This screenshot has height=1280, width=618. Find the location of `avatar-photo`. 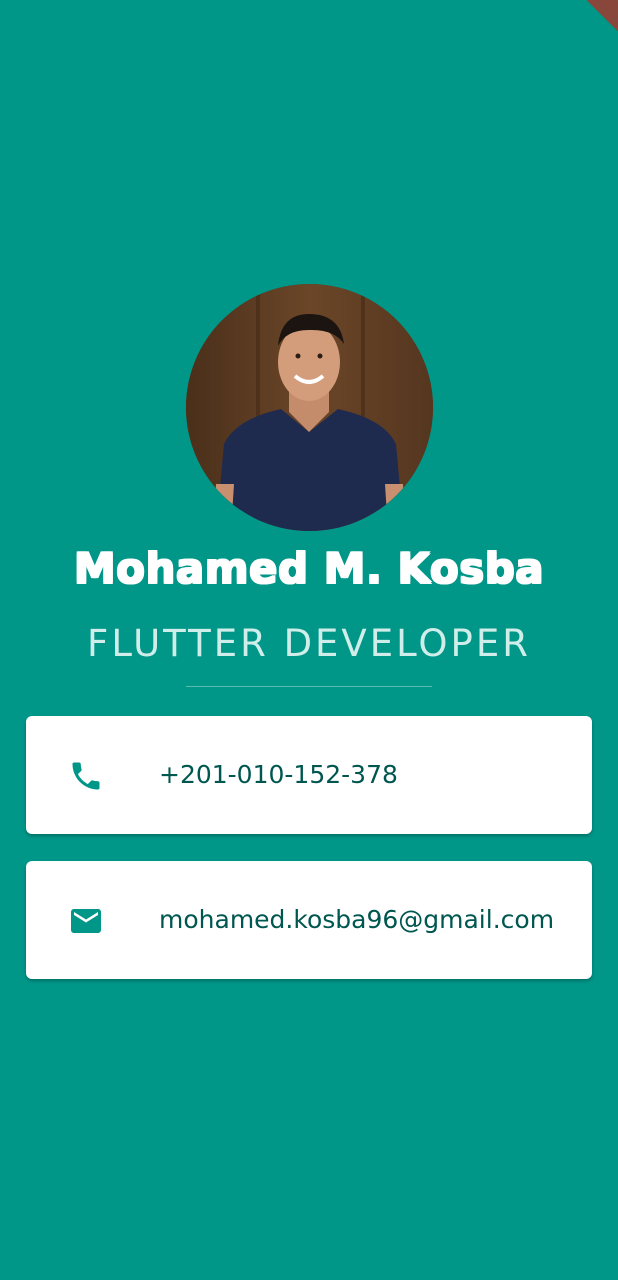

avatar-photo is located at coordinates (309, 407).